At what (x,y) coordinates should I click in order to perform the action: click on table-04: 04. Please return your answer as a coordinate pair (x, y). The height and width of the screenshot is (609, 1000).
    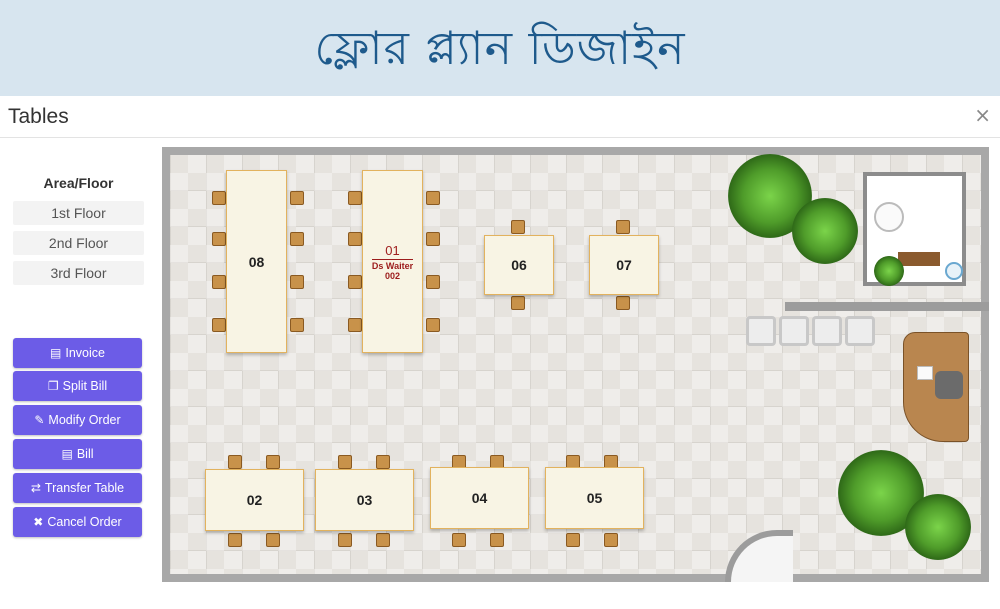
    Looking at the image, I should click on (479, 498).